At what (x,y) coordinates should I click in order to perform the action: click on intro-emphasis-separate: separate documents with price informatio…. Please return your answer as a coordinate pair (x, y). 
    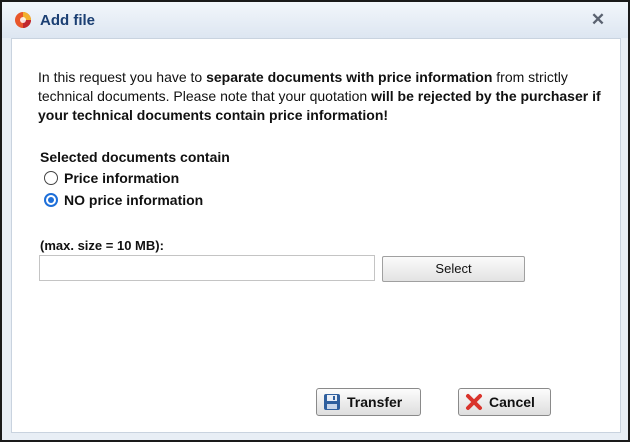
    Looking at the image, I should click on (349, 77).